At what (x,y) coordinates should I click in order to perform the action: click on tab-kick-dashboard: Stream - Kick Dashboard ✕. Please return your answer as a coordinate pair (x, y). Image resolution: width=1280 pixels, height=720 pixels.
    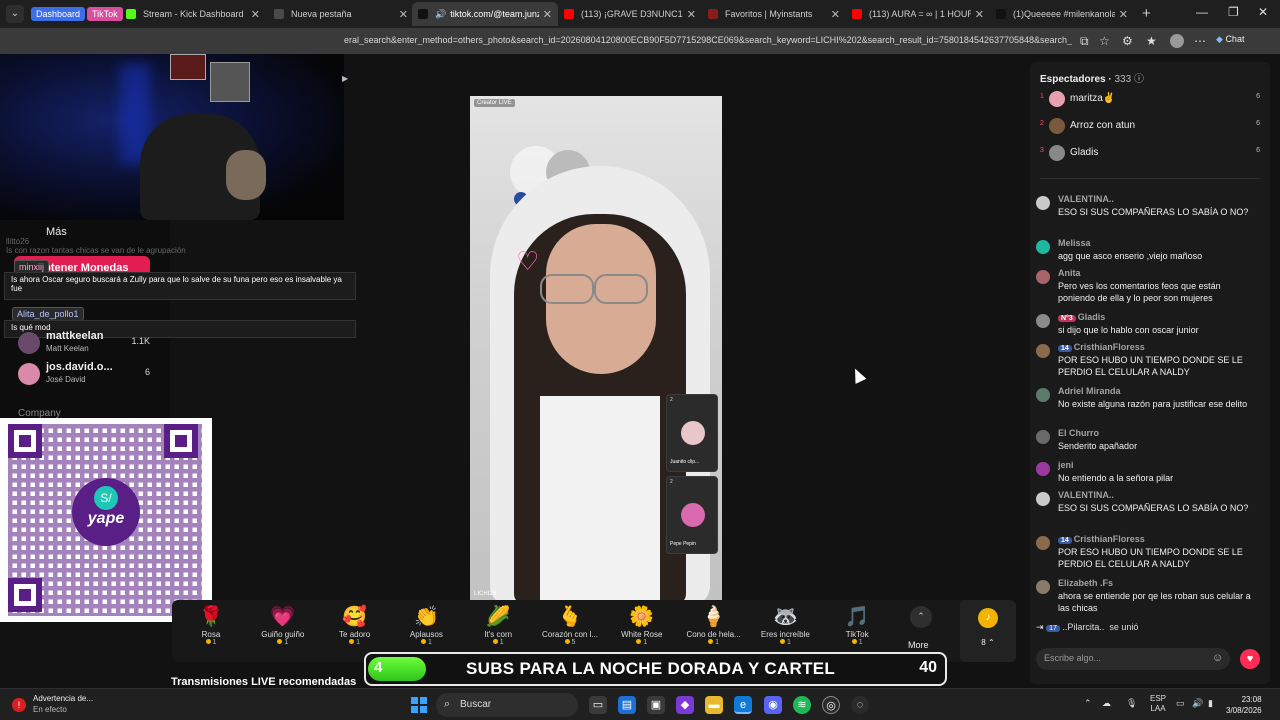
    Looking at the image, I should click on (193, 14).